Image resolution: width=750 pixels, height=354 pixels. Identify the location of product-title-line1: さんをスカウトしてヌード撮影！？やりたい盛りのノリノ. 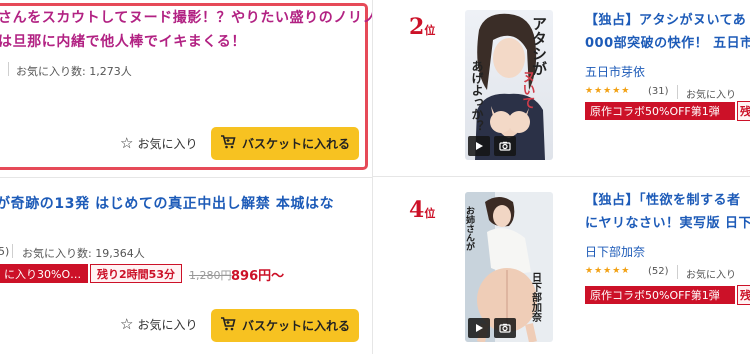
(186, 18).